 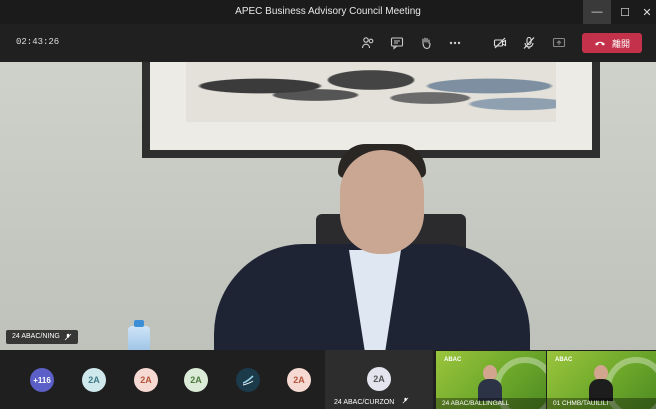 What do you see at coordinates (599, 43) in the screenshot?
I see `phone-hangup-icon` at bounding box center [599, 43].